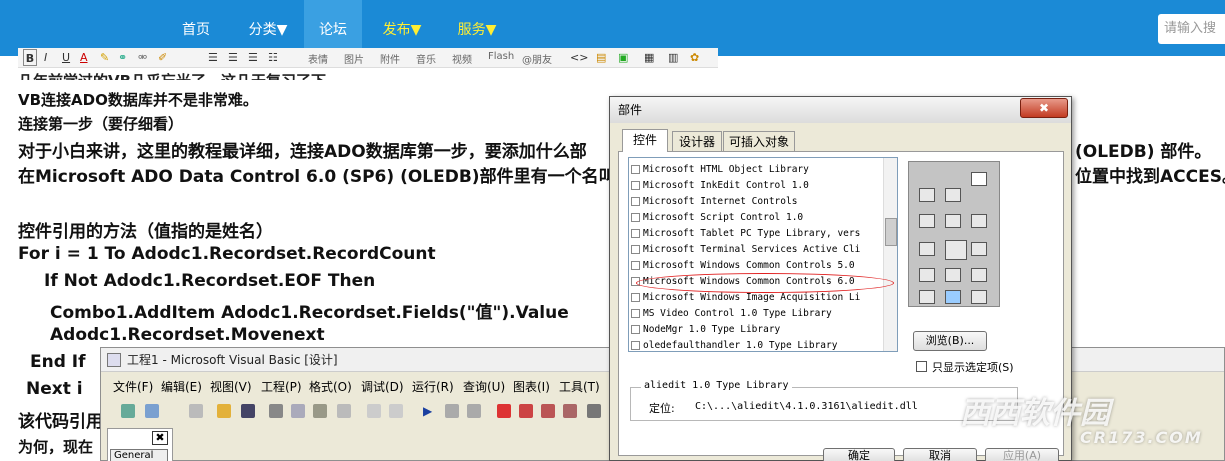 Image resolution: width=1225 pixels, height=461 pixels. What do you see at coordinates (104, 57) in the screenshot?
I see `highlight-icon: ✎` at bounding box center [104, 57].